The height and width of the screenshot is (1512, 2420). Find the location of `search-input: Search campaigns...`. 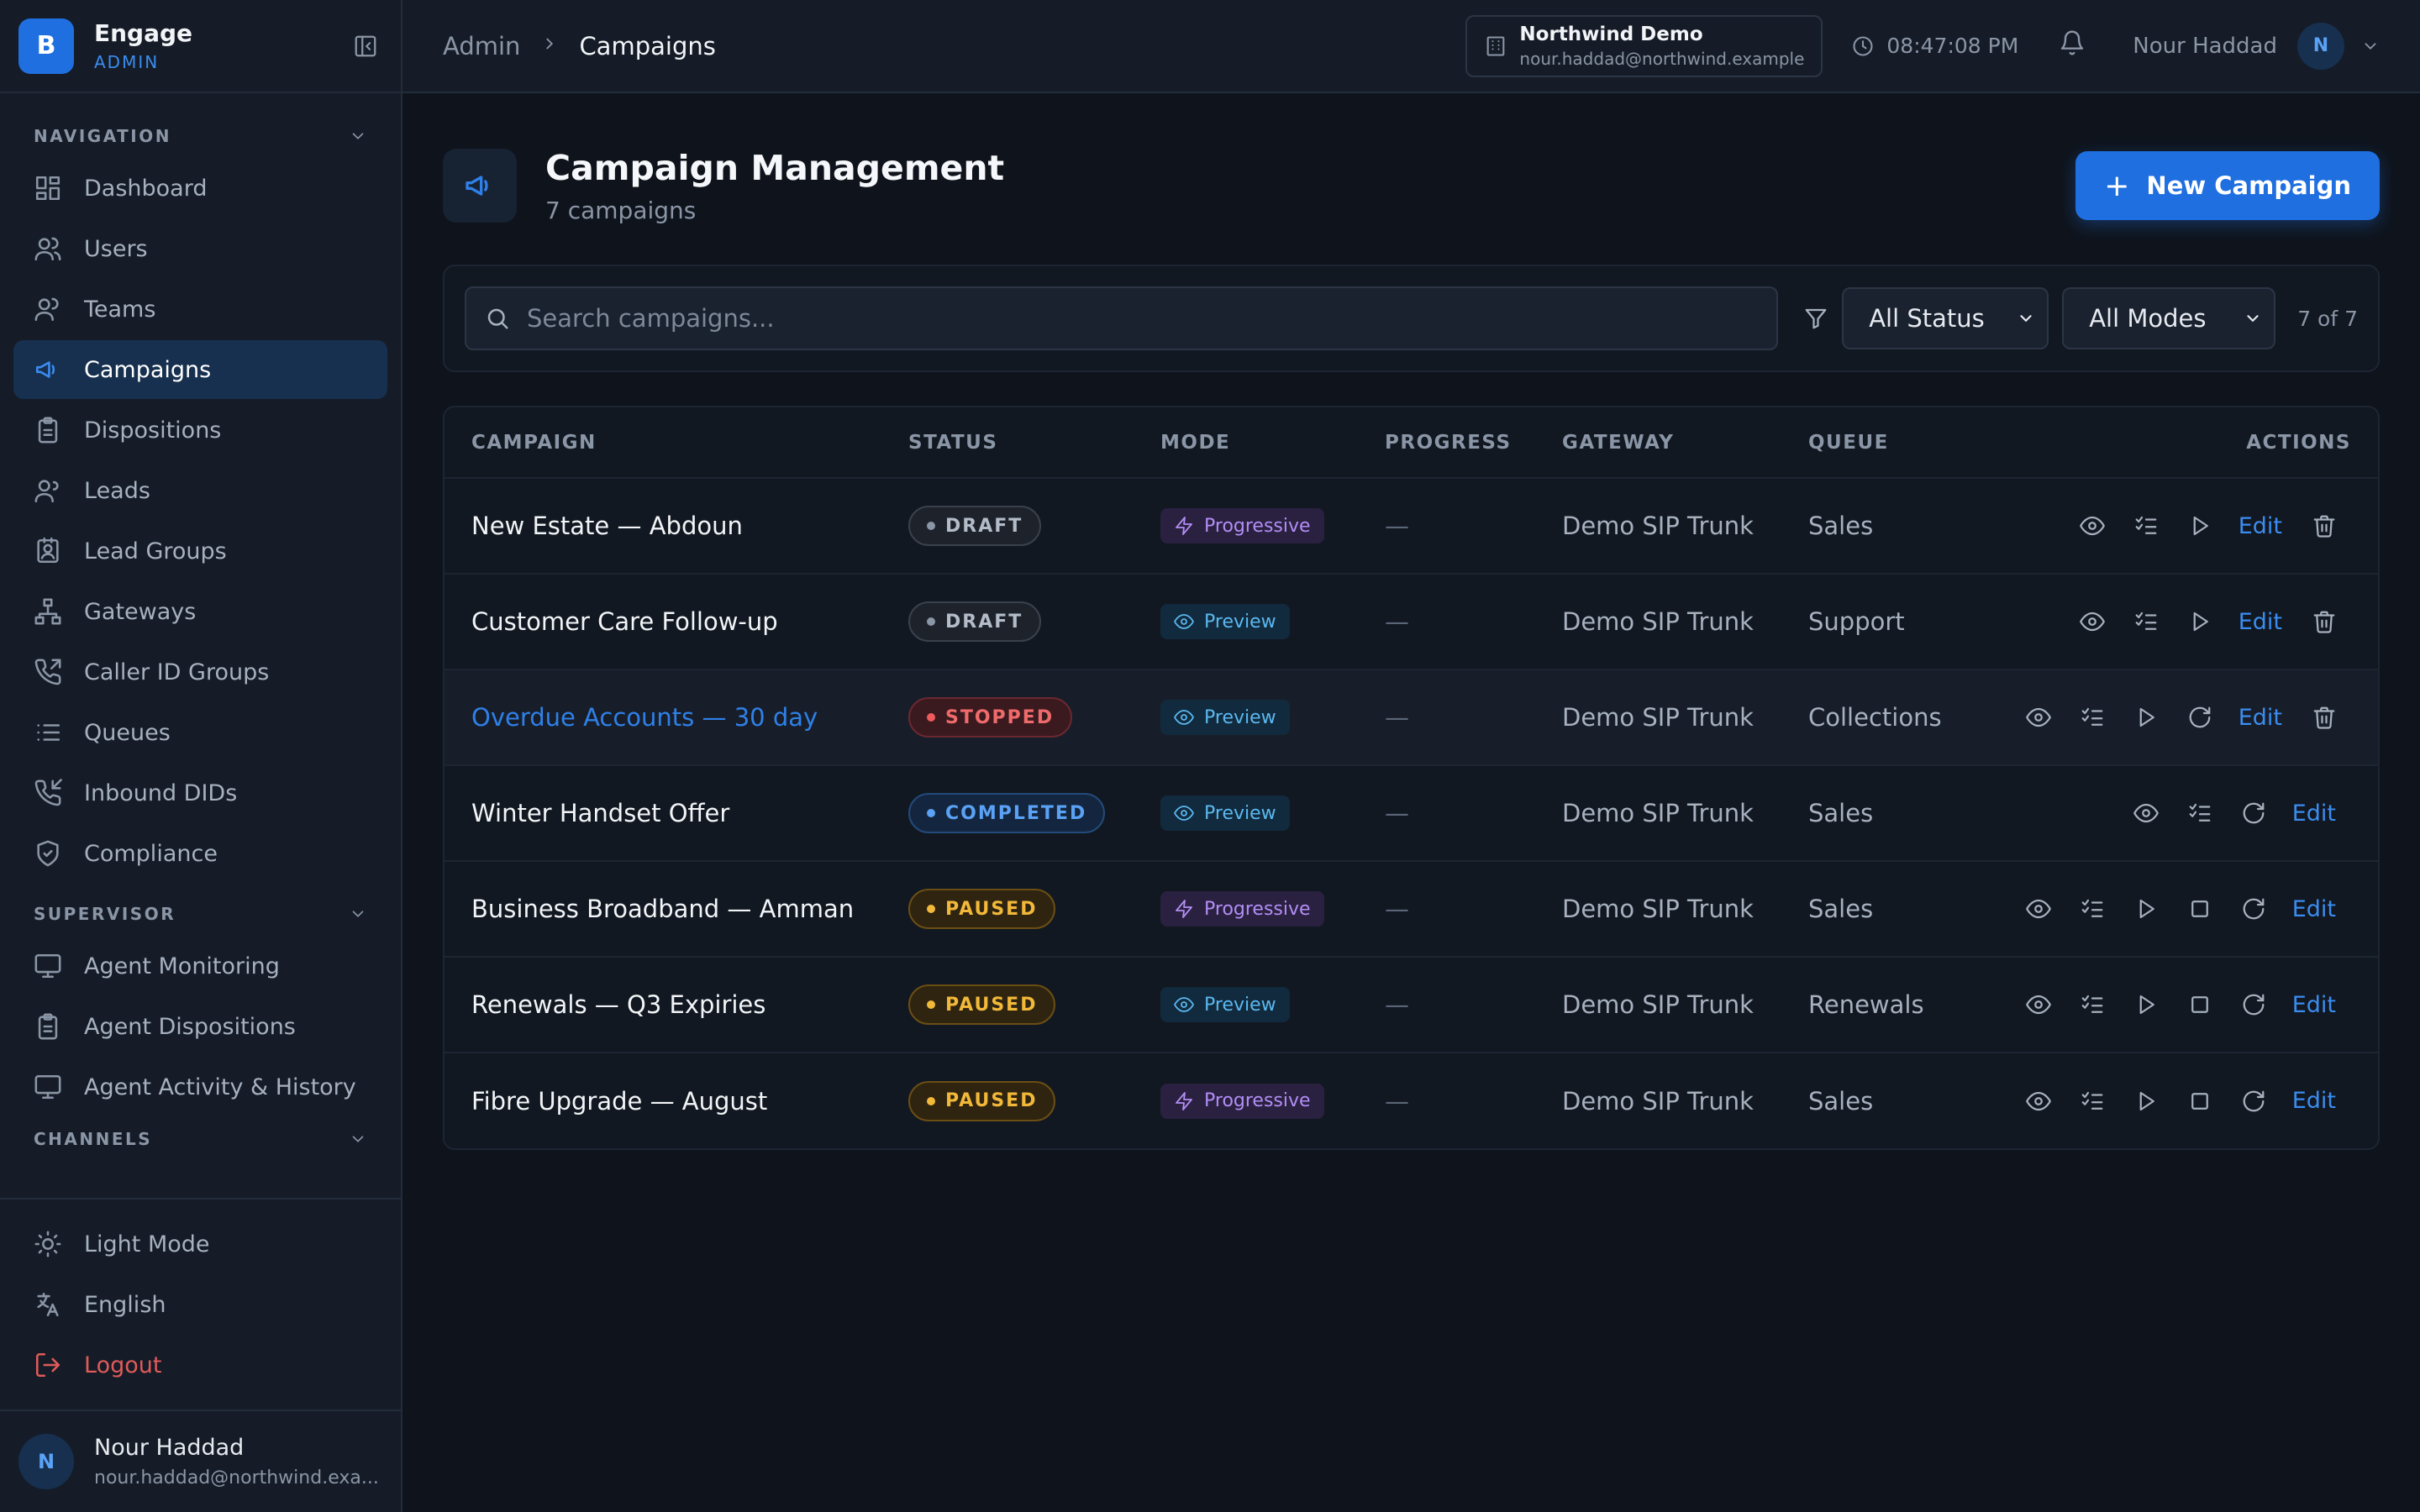

search-input: Search campaigns... is located at coordinates (1122, 318).